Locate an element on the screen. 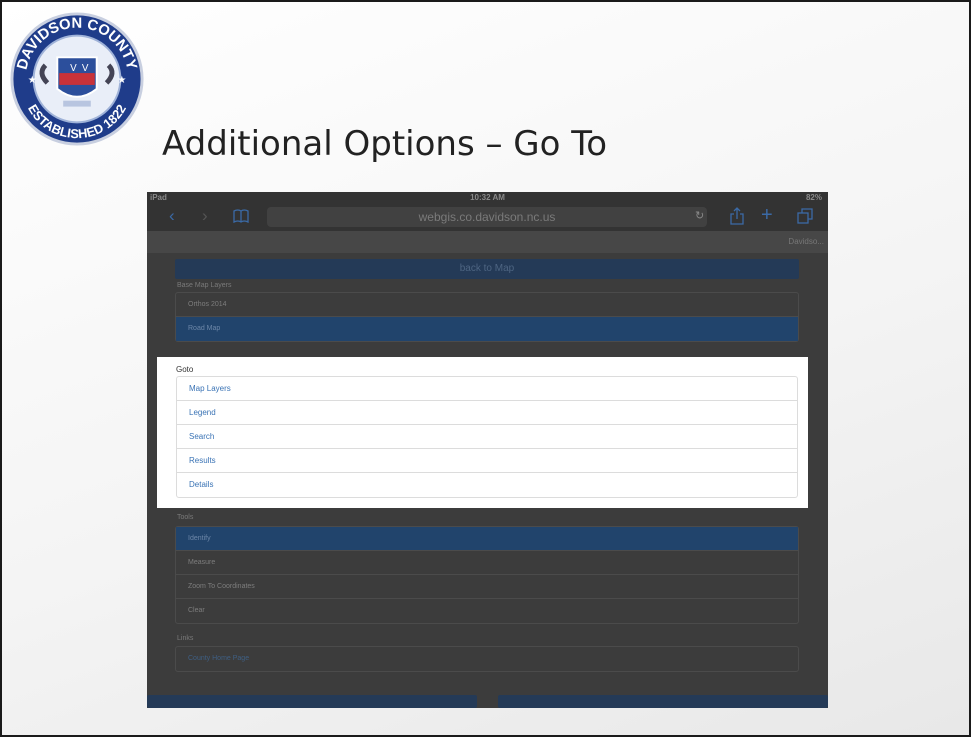  bottom-right-button is located at coordinates (663, 701).